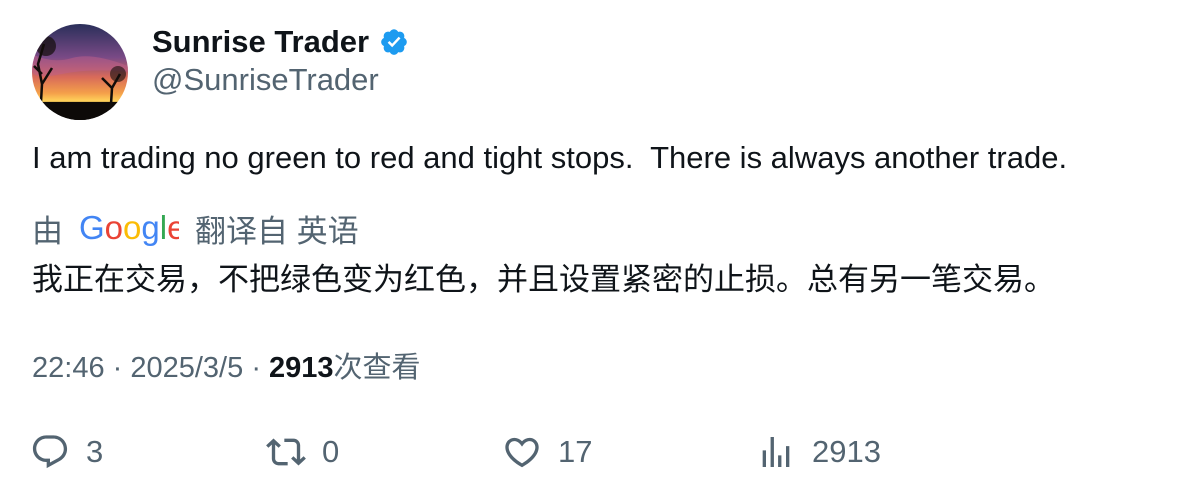 Image resolution: width=1196 pixels, height=498 pixels. I want to click on translation-attribution: 由 Google 翻译自 英语, so click(195, 228).